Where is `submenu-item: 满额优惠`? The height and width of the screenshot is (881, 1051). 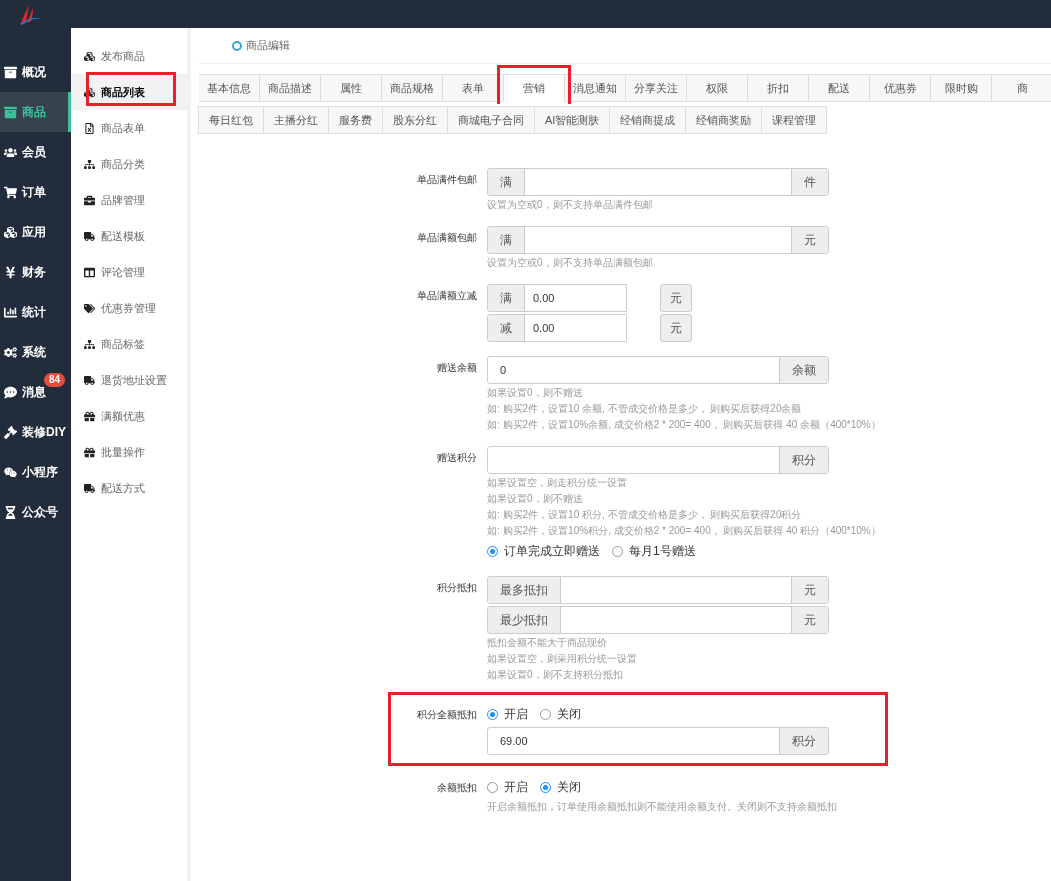
submenu-item: 满额优惠 is located at coordinates (129, 416).